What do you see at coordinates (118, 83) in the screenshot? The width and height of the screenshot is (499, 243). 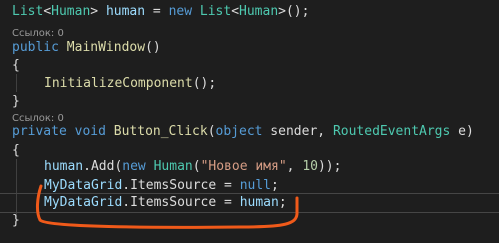 I see `token: InitializeComponent` at bounding box center [118, 83].